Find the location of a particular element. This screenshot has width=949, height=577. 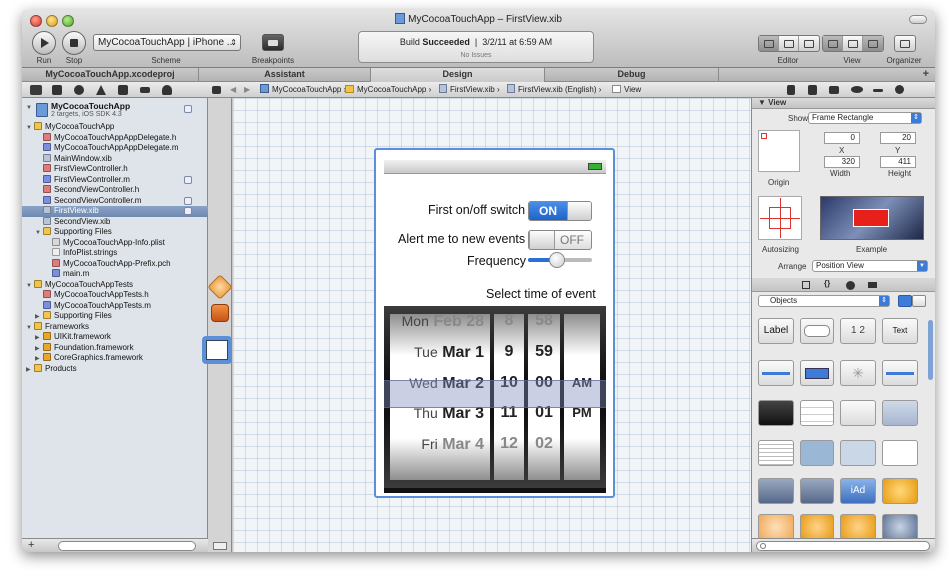

tab-assistant: Assistant is located at coordinates (285, 75).